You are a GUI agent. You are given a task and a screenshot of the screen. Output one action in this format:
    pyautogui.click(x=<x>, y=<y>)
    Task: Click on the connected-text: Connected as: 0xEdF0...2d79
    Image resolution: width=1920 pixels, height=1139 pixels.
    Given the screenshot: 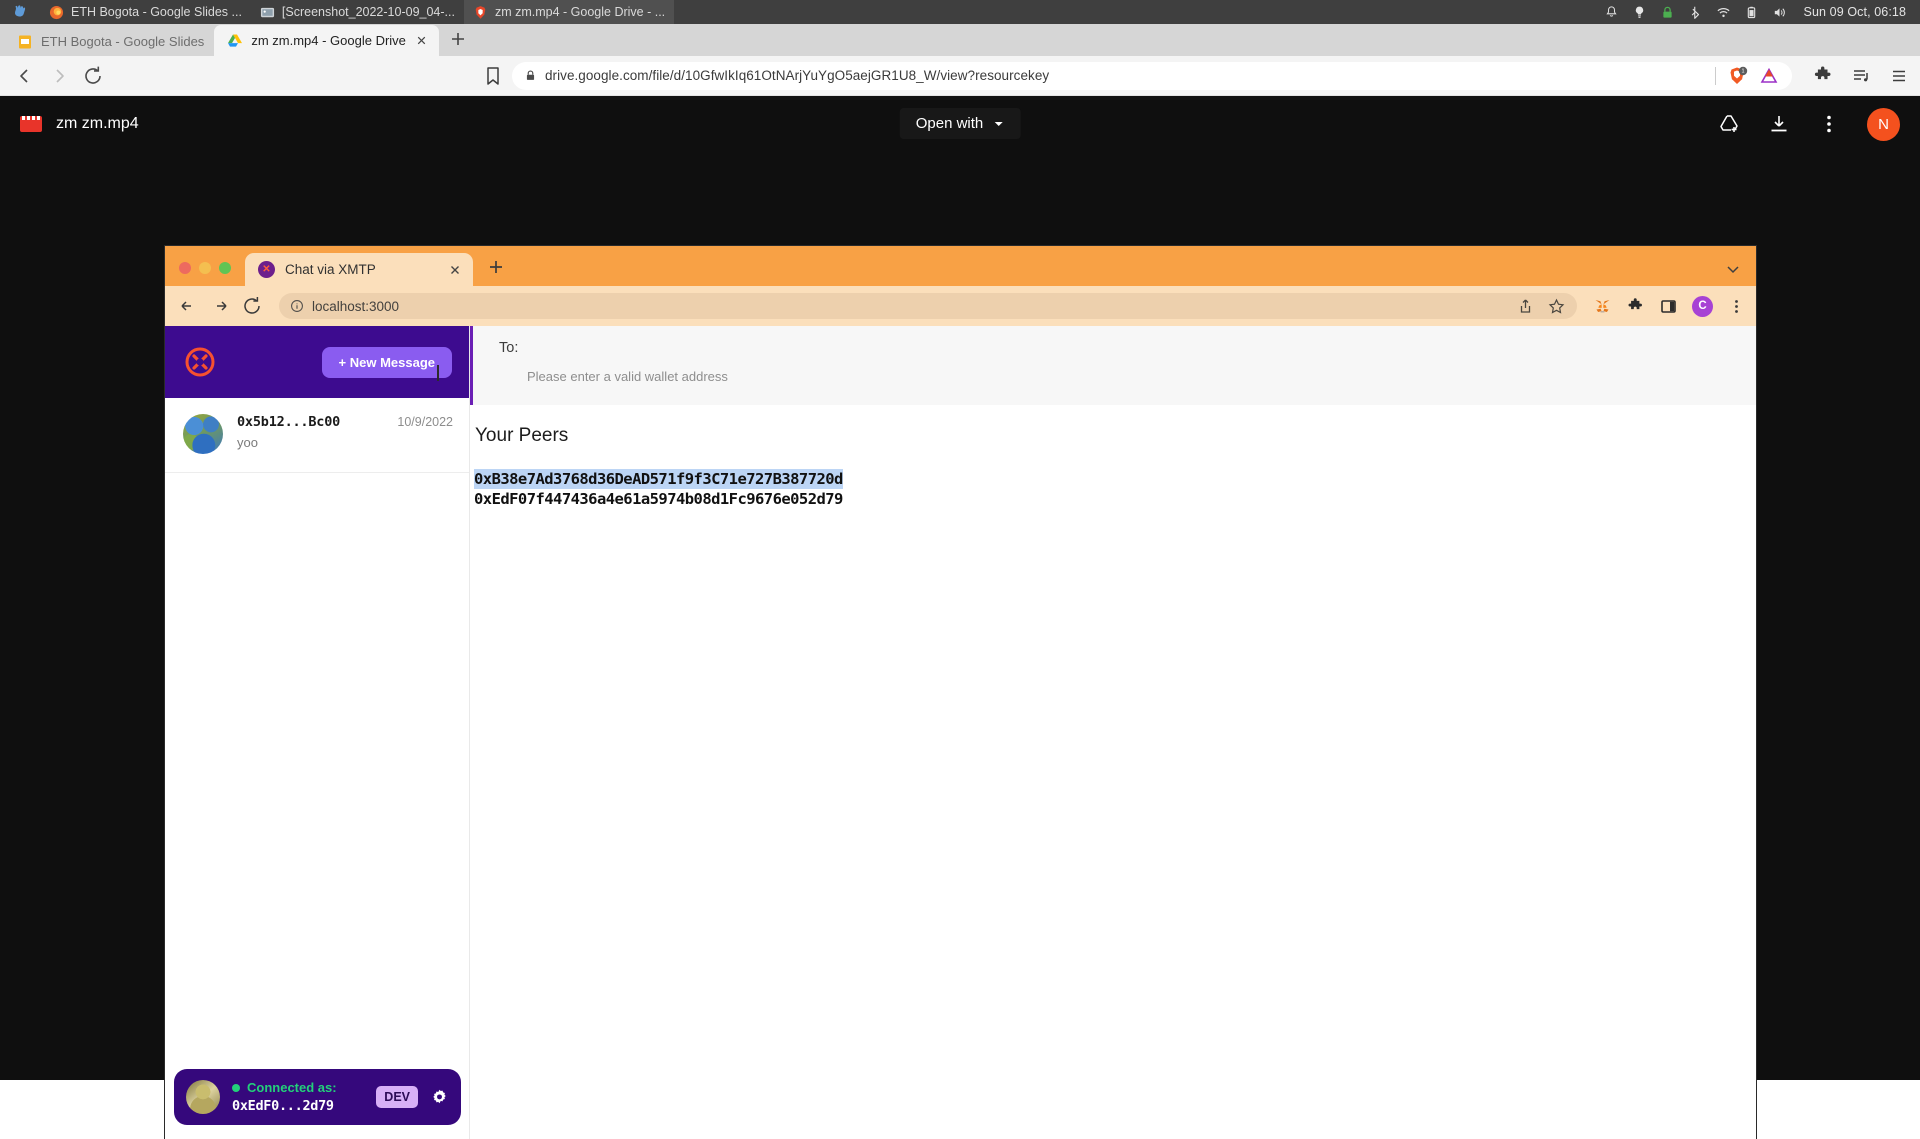 What is the action you would take?
    pyautogui.click(x=298, y=1097)
    